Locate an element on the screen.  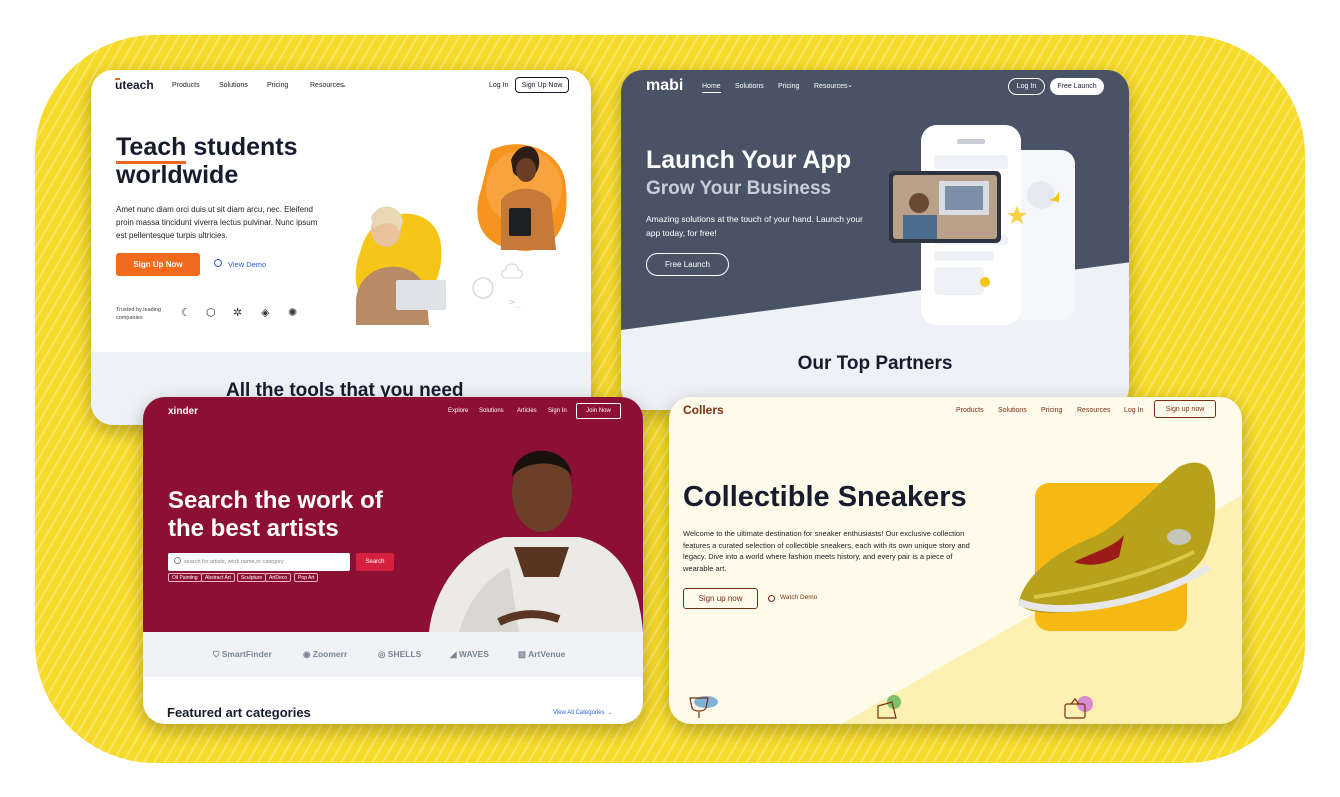
mabi-headline: Launch Your App is located at coordinates (749, 160).